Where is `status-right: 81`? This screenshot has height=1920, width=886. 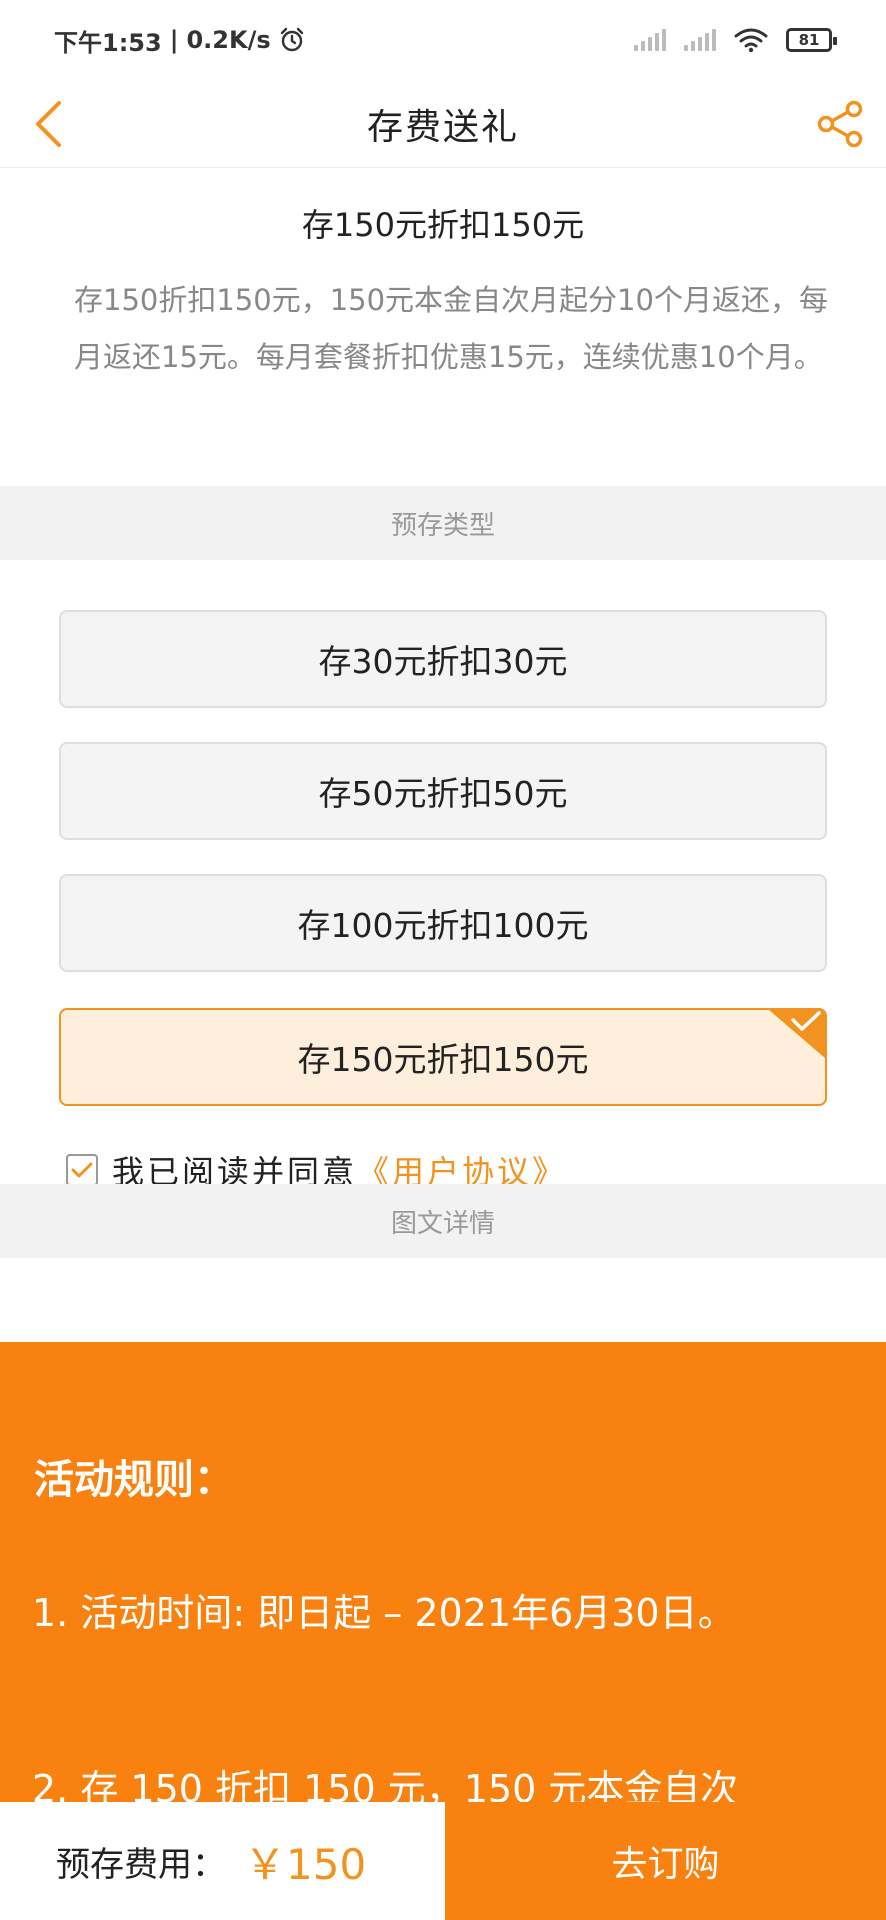 status-right: 81 is located at coordinates (735, 40).